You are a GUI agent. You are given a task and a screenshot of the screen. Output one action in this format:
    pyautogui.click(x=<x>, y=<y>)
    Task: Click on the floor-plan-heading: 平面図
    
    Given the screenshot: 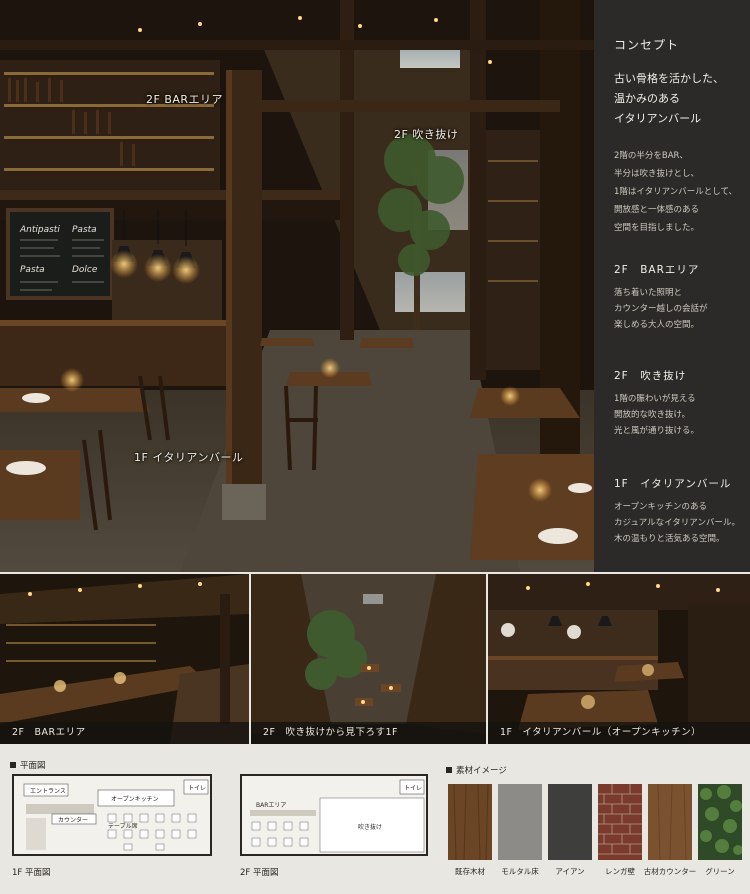 What is the action you would take?
    pyautogui.click(x=28, y=765)
    